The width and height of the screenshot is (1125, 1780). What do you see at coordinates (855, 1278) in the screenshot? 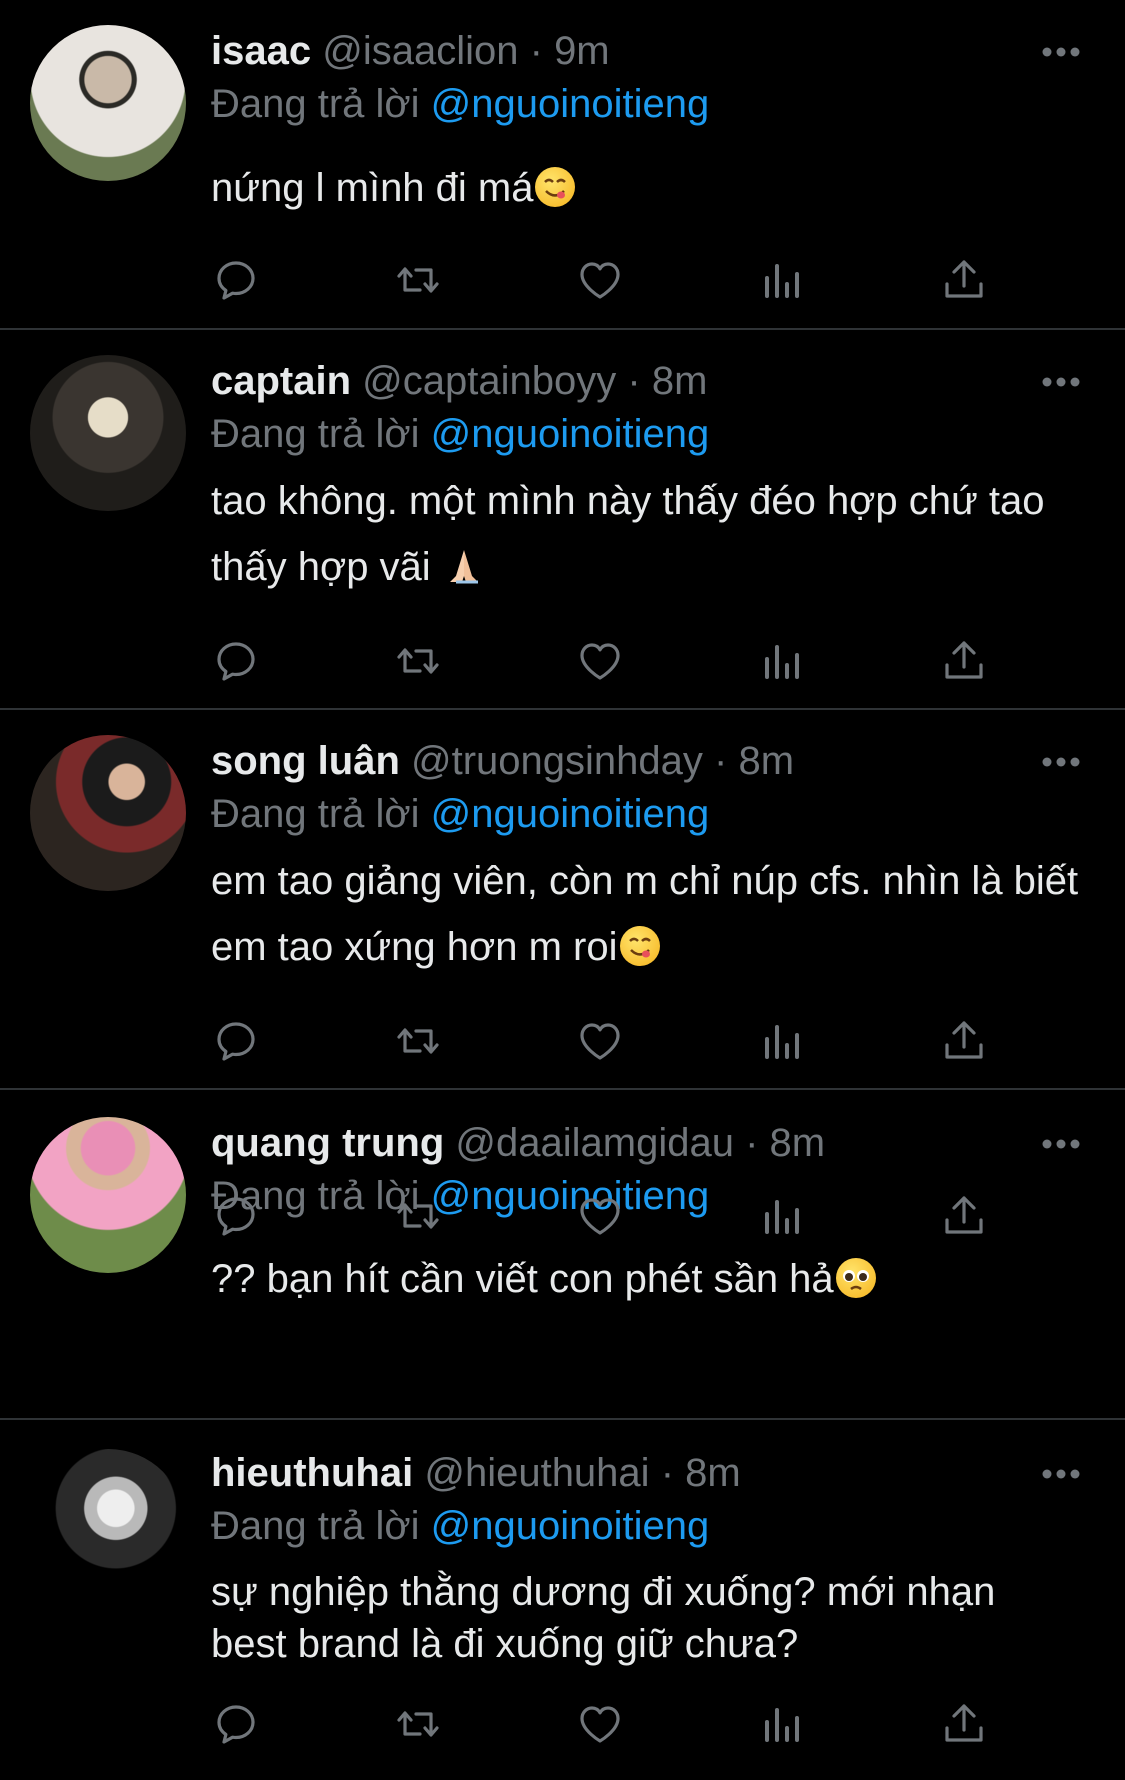
I see `pleading-face-icon` at bounding box center [855, 1278].